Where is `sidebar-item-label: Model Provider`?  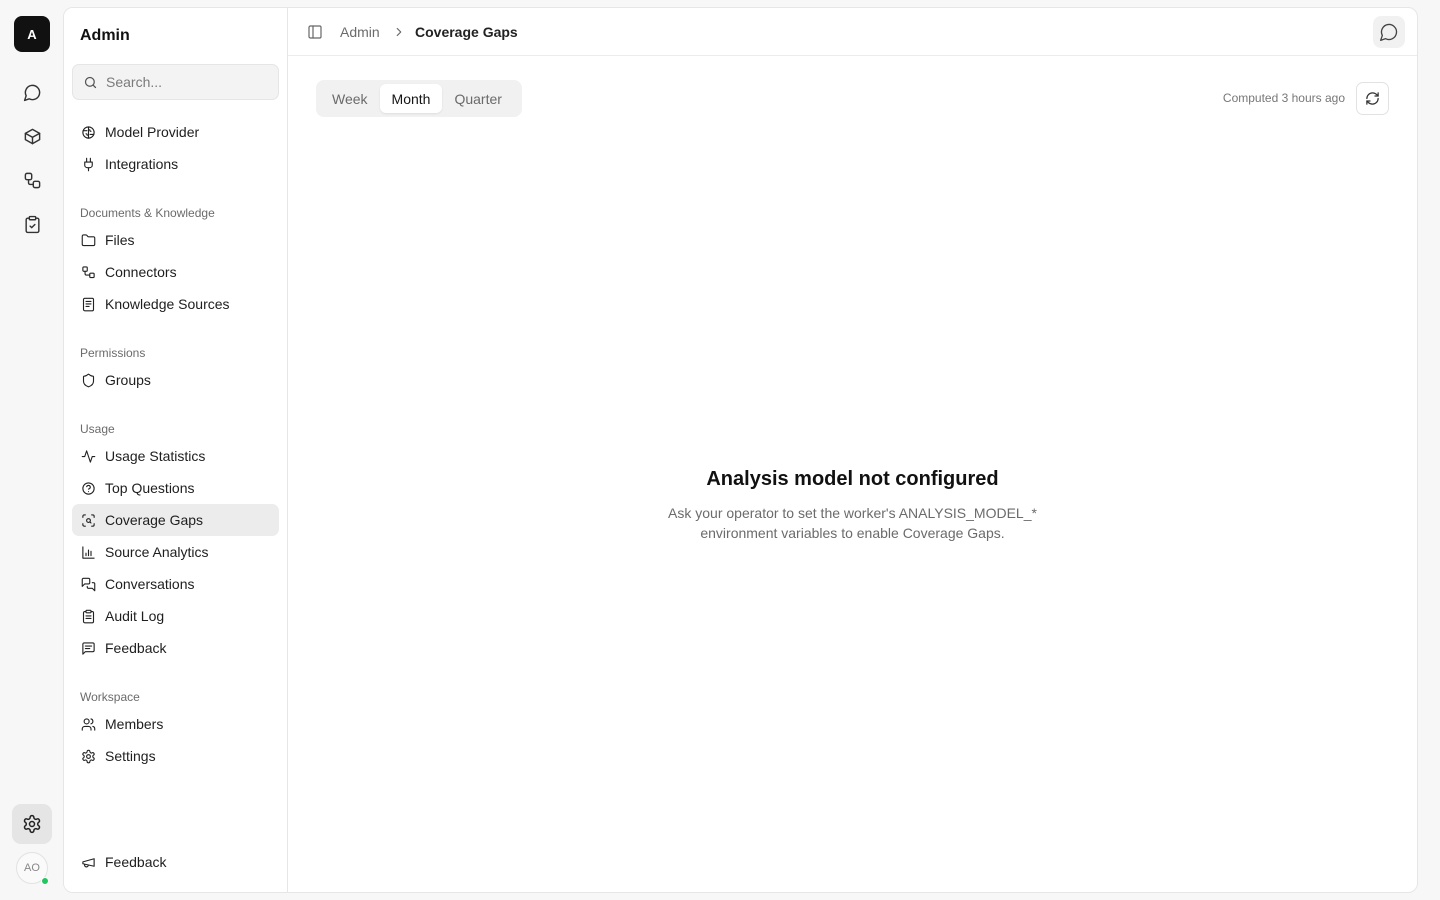
sidebar-item-label: Model Provider is located at coordinates (152, 132).